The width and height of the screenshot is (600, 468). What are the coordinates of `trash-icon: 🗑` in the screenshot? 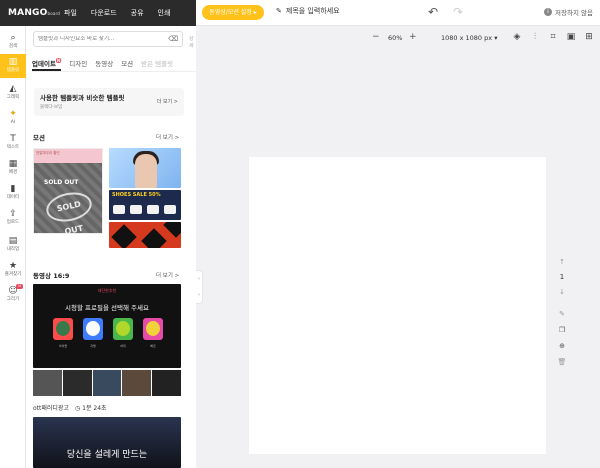 It's located at (562, 362).